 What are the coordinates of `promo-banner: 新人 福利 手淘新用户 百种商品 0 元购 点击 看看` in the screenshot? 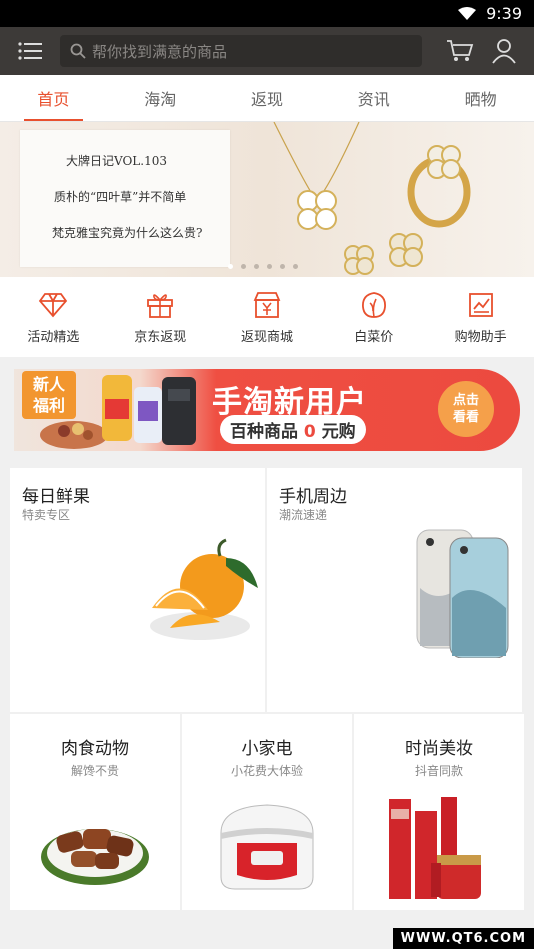 It's located at (267, 410).